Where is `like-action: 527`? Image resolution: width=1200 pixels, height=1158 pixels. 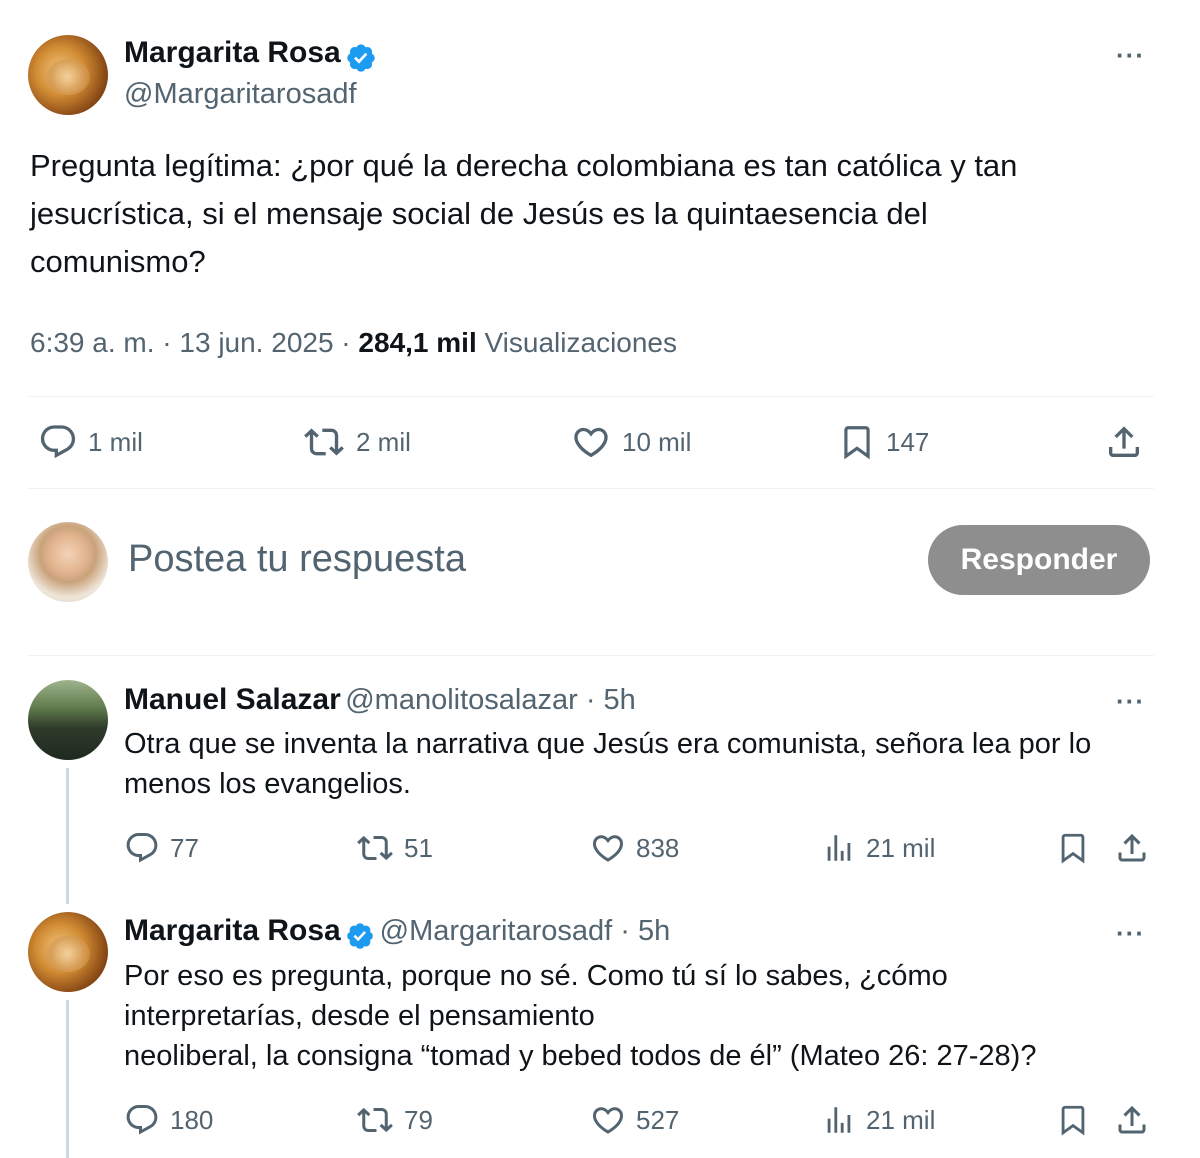 like-action: 527 is located at coordinates (634, 1120).